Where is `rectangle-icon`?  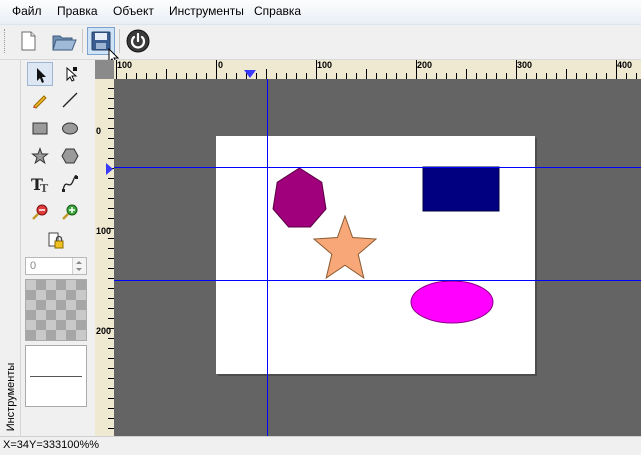
rectangle-icon is located at coordinates (40, 128).